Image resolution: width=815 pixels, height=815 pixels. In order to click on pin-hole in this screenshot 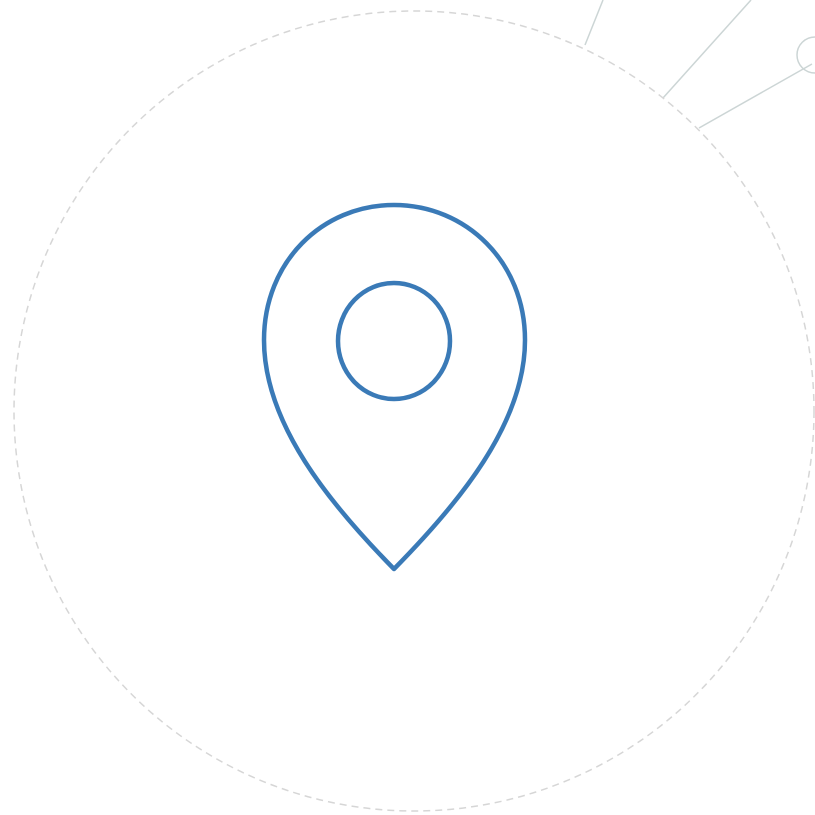, I will do `click(394, 341)`.